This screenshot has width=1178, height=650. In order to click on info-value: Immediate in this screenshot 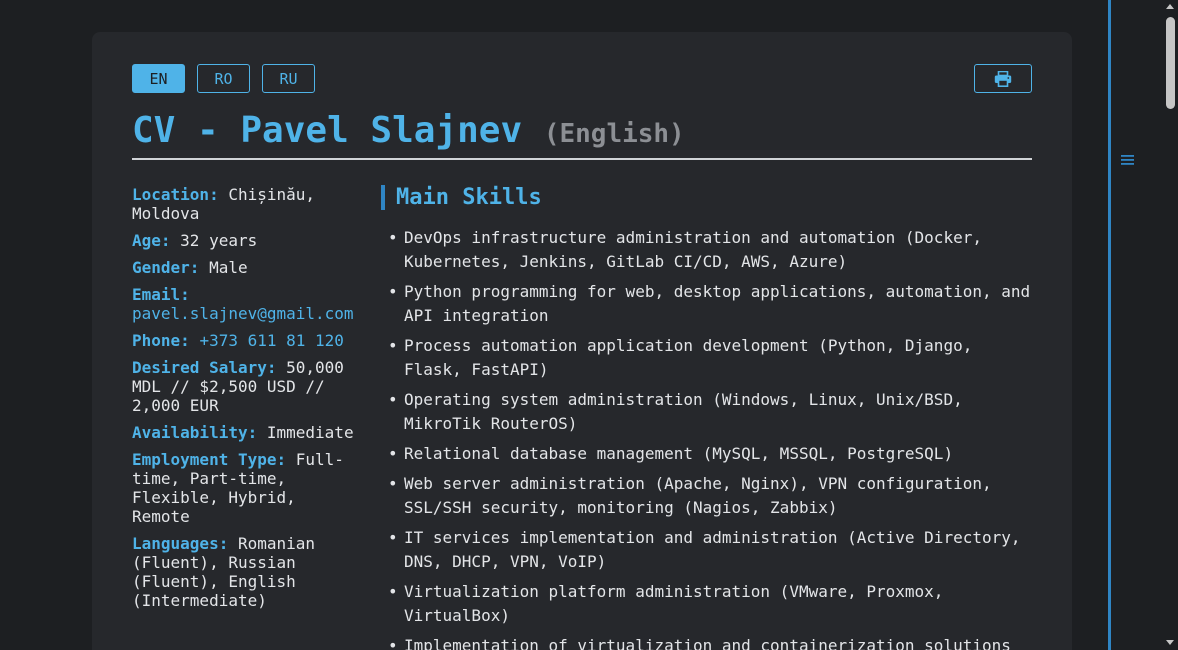, I will do `click(310, 432)`.